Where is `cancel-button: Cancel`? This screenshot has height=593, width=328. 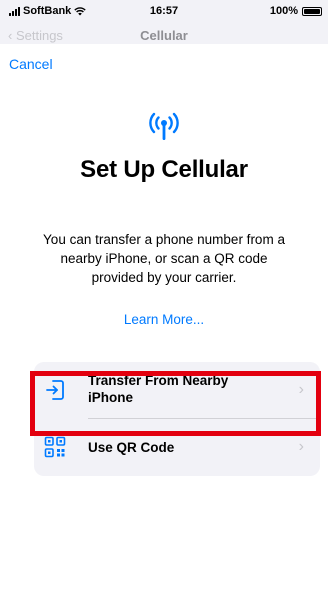
cancel-button: Cancel is located at coordinates (31, 64).